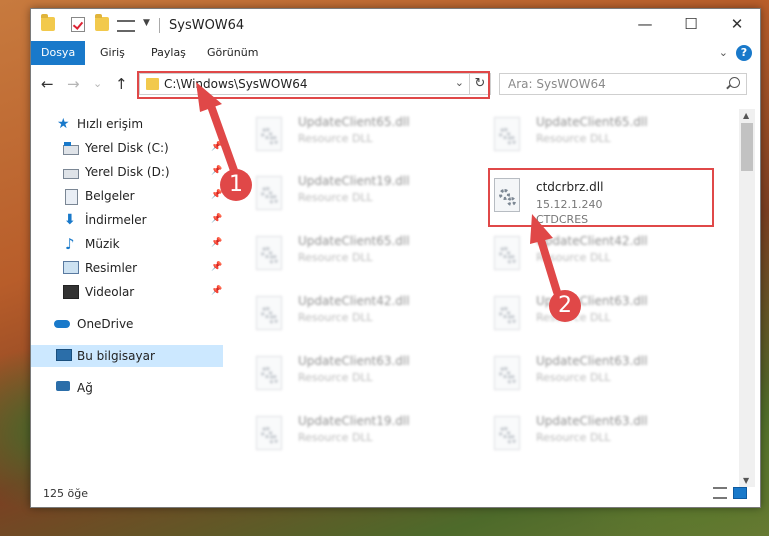 This screenshot has height=536, width=769. Describe the element at coordinates (73, 84) in the screenshot. I see `forward-button: →` at that location.